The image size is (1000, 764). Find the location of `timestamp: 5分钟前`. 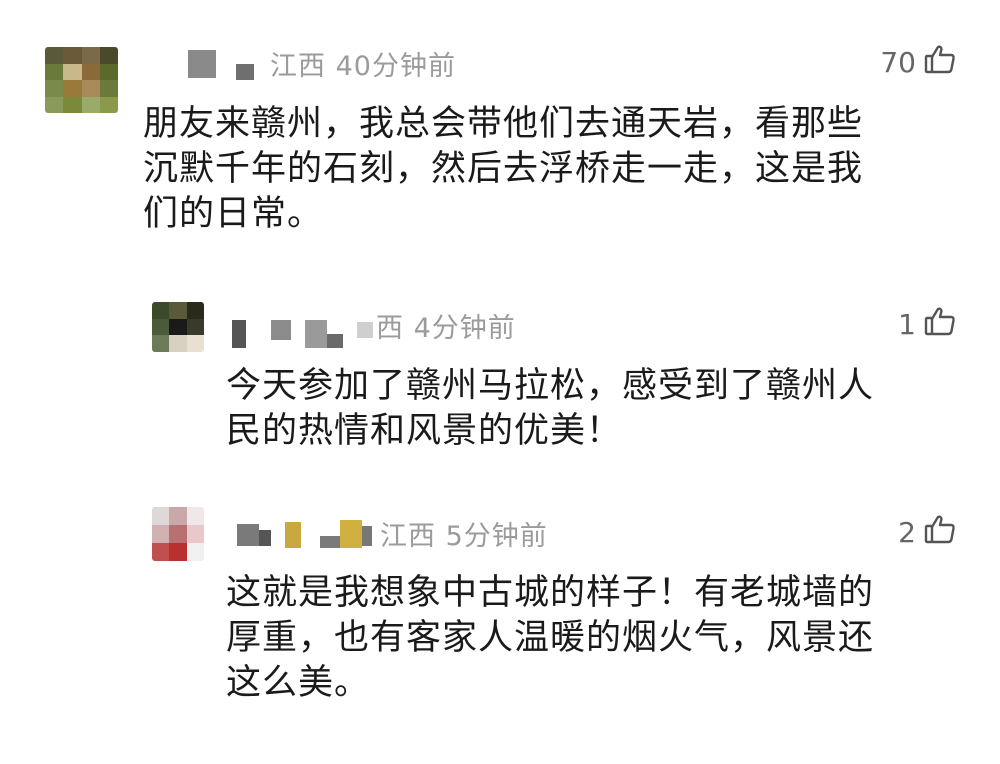

timestamp: 5分钟前 is located at coordinates (496, 536).